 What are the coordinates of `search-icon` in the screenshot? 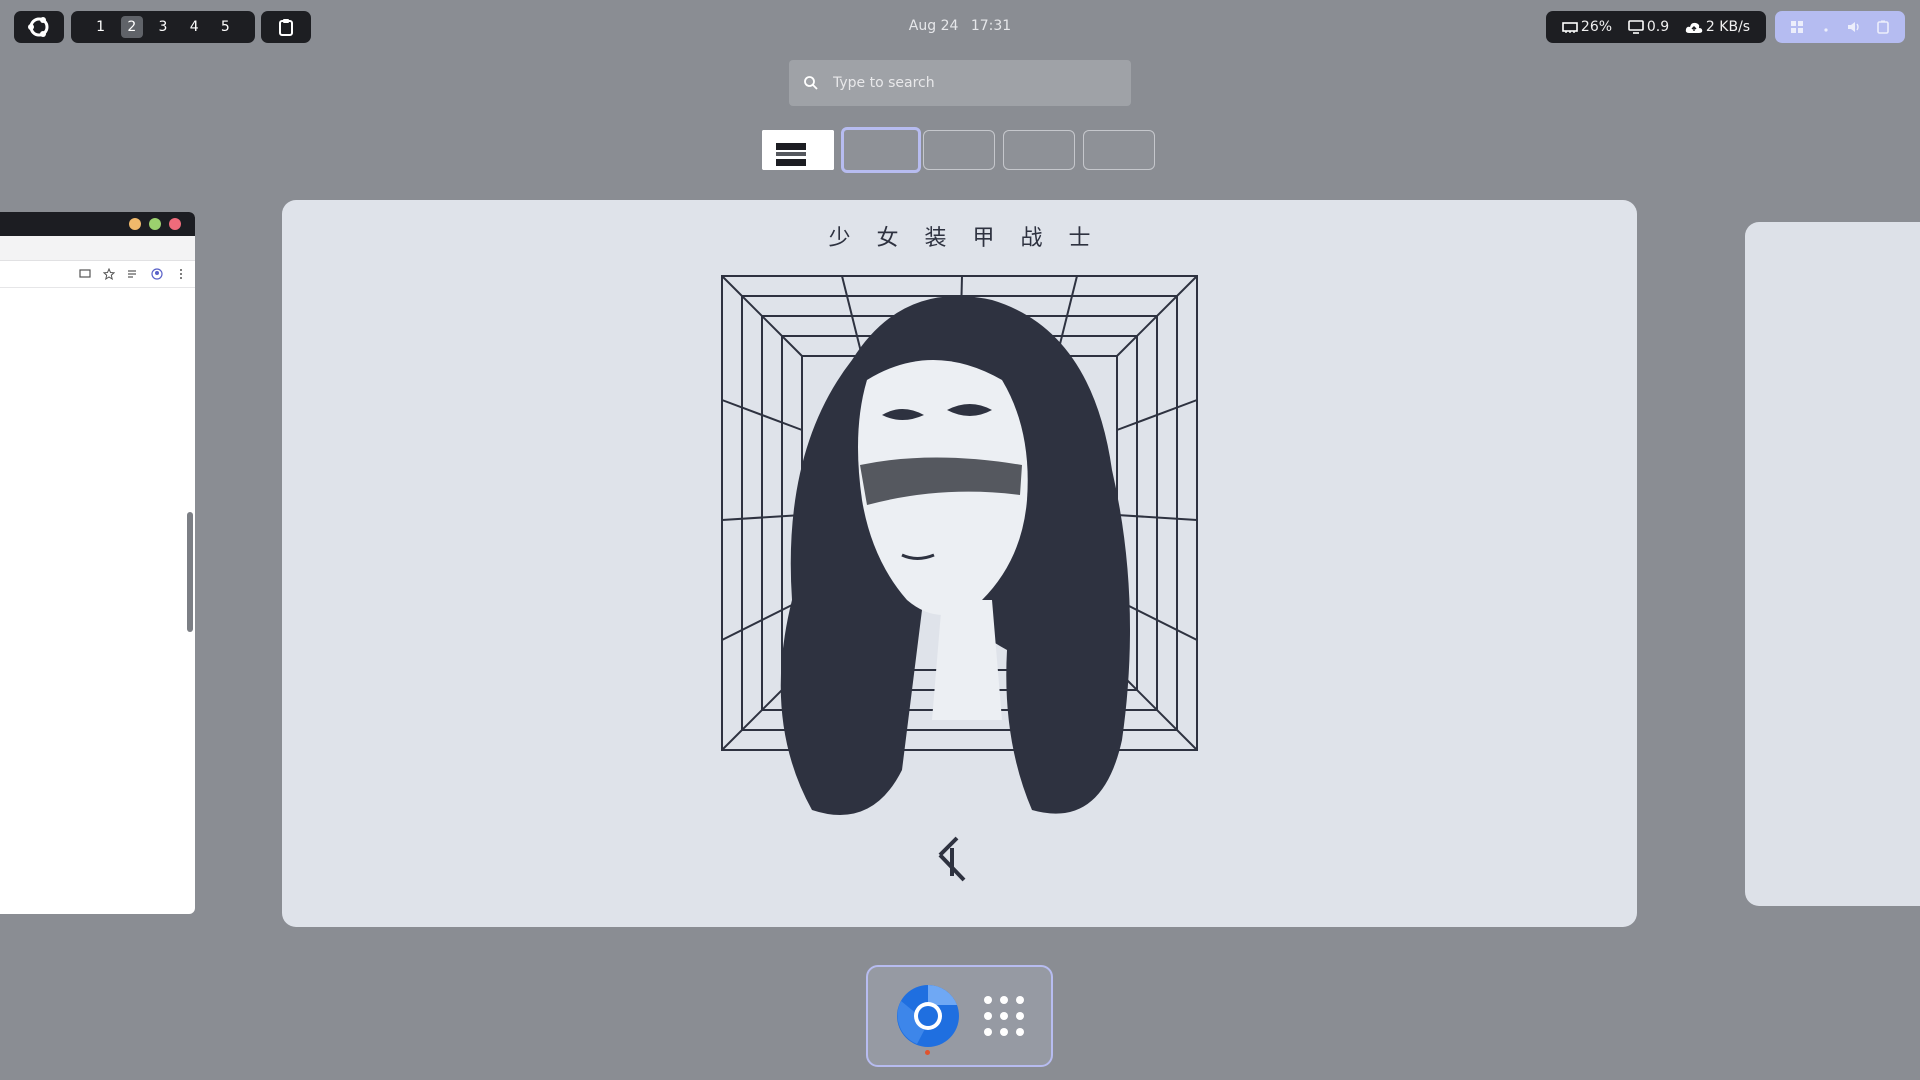 It's located at (811, 83).